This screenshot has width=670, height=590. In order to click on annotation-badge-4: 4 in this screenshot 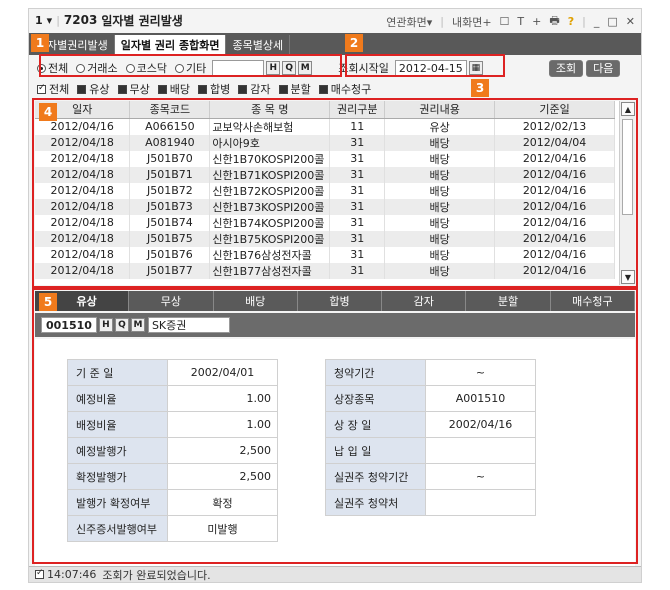, I will do `click(48, 112)`.